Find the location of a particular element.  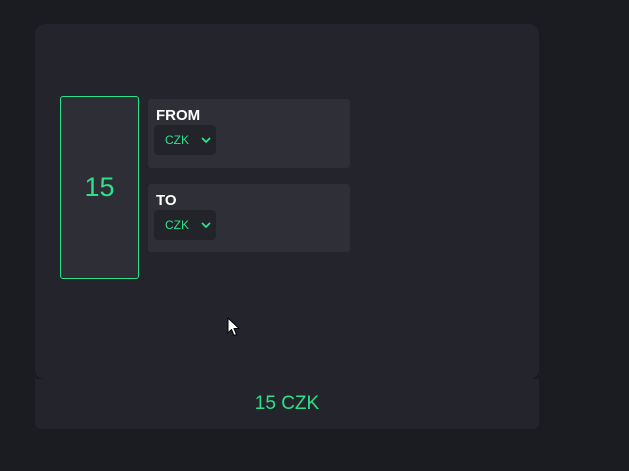

from-currency-value: CZK is located at coordinates (177, 140).